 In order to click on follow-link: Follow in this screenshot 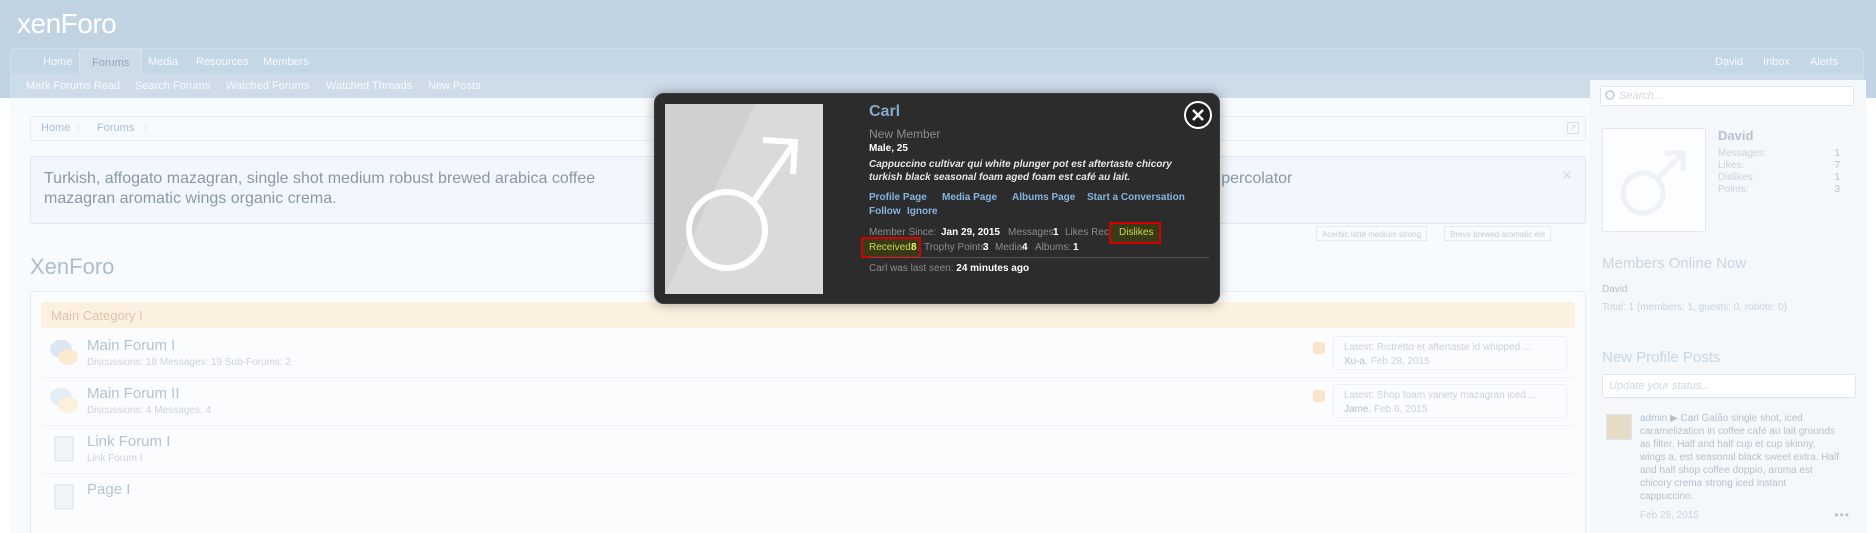, I will do `click(885, 211)`.